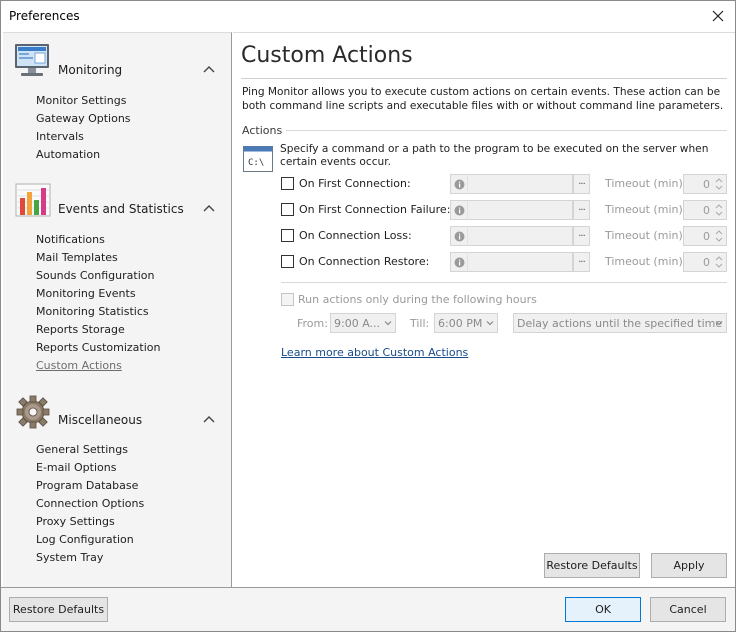 This screenshot has height=632, width=736. What do you see at coordinates (117, 199) in the screenshot?
I see `section-header-events-statistics: Events and Statistics` at bounding box center [117, 199].